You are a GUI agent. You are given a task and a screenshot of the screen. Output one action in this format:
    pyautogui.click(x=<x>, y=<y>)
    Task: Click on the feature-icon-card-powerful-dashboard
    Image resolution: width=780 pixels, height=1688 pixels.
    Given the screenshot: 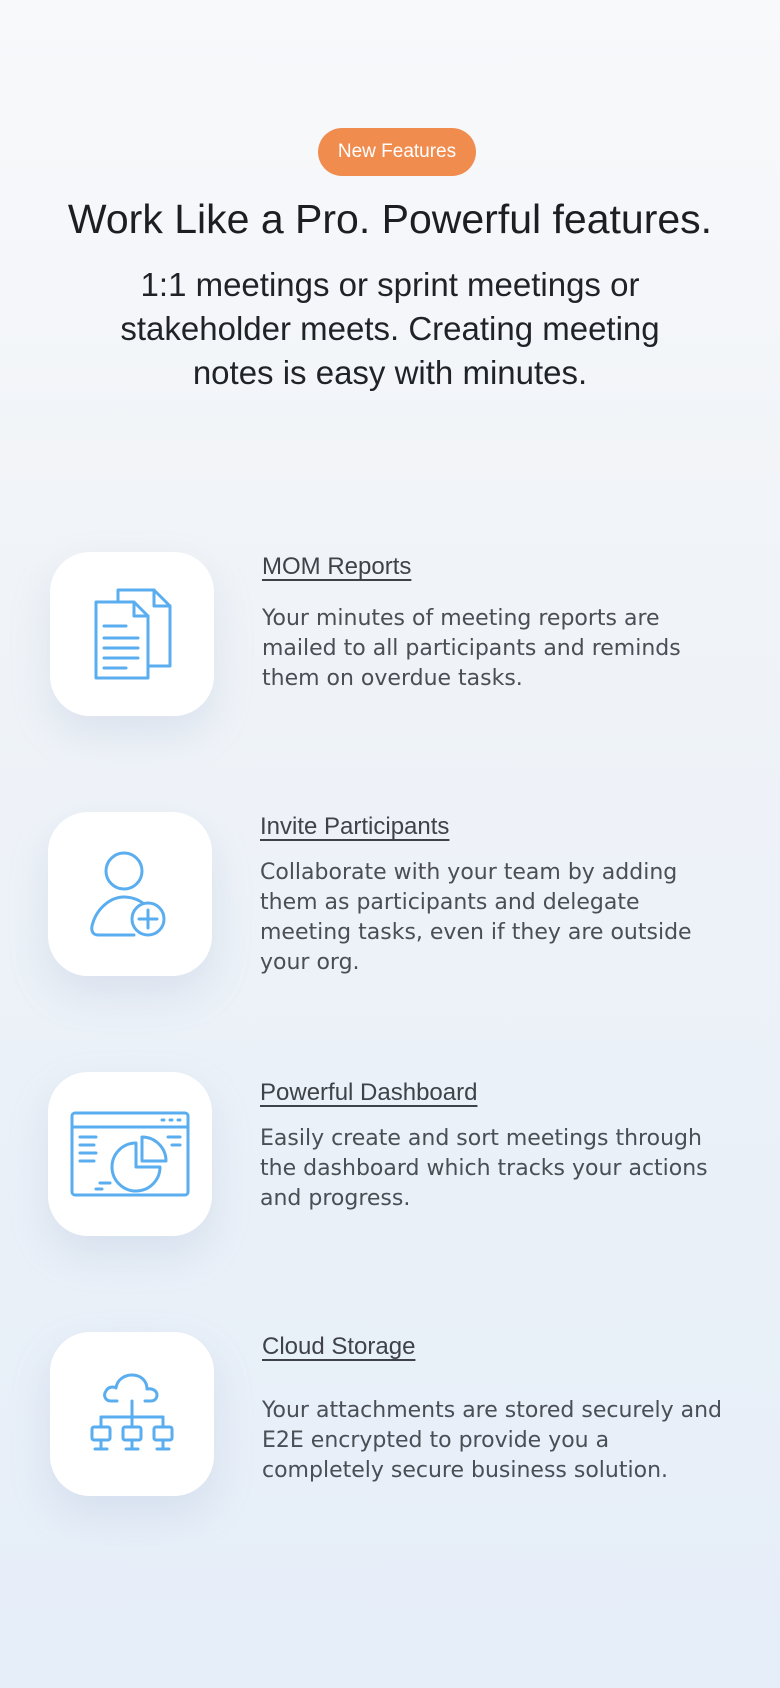 What is the action you would take?
    pyautogui.click(x=130, y=1154)
    